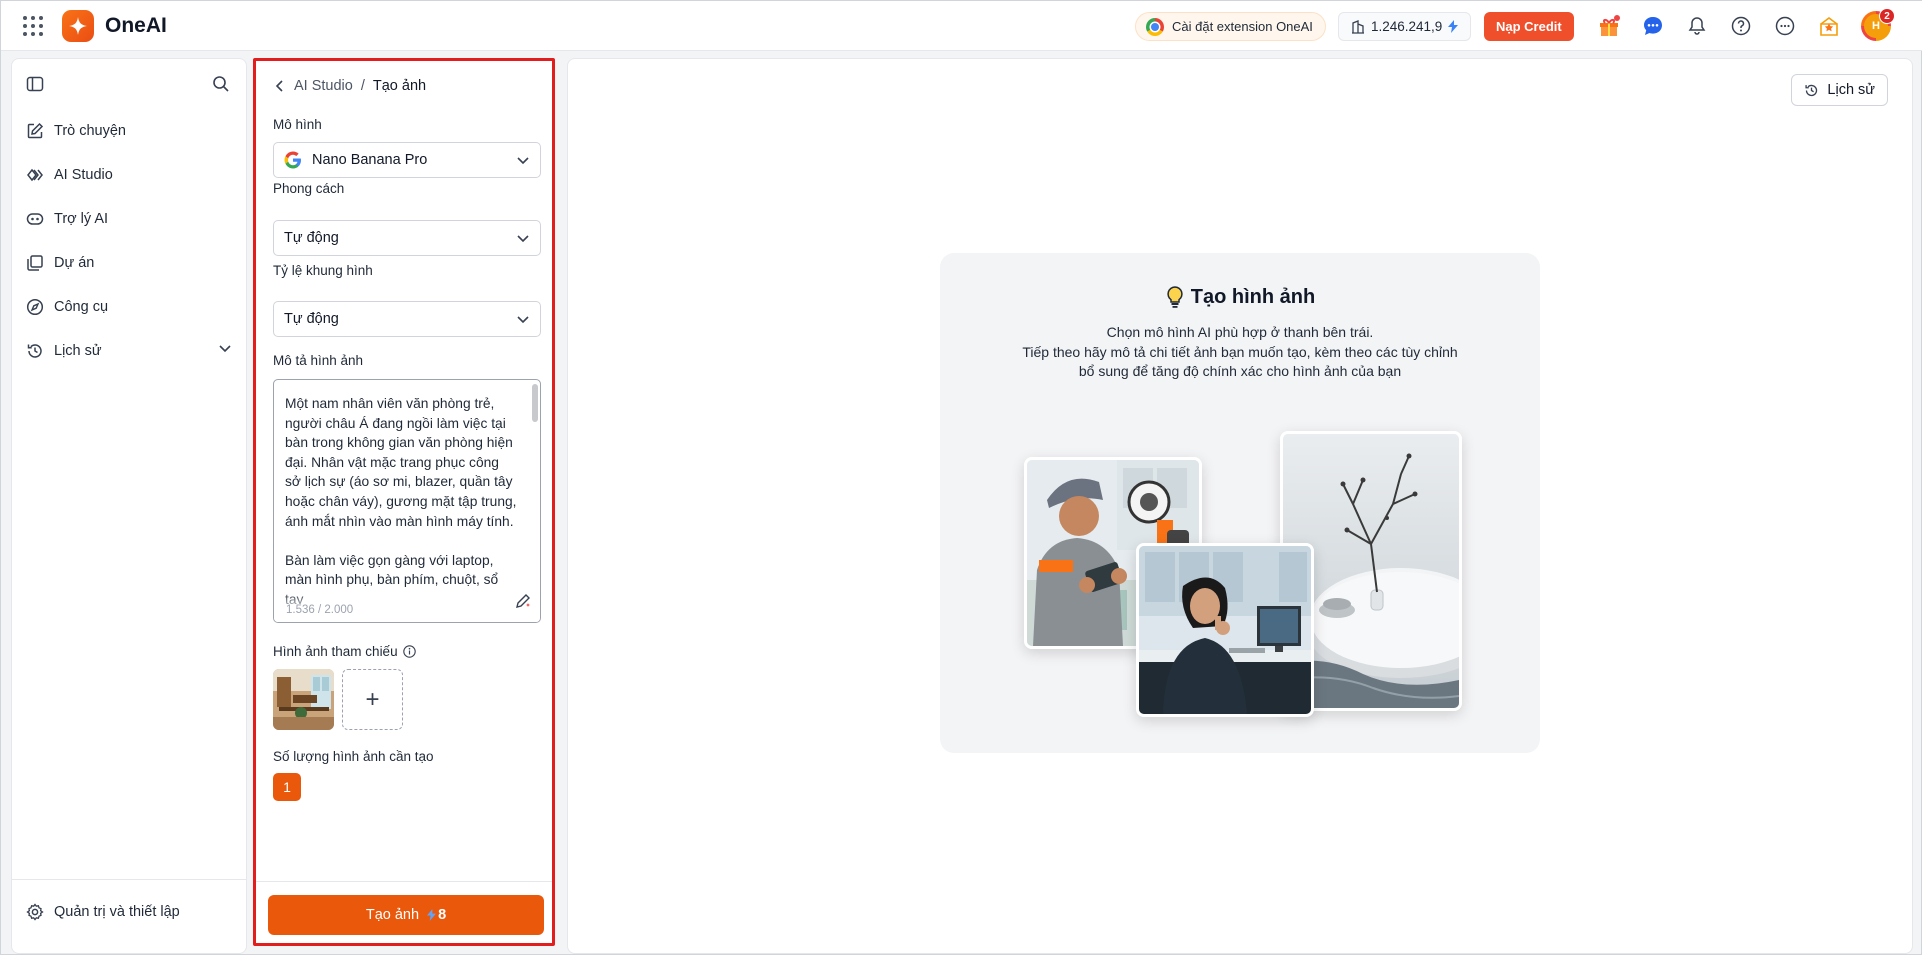  What do you see at coordinates (1242, 26) in the screenshot?
I see `install-extension-label: Cài đặt extension OneAI` at bounding box center [1242, 26].